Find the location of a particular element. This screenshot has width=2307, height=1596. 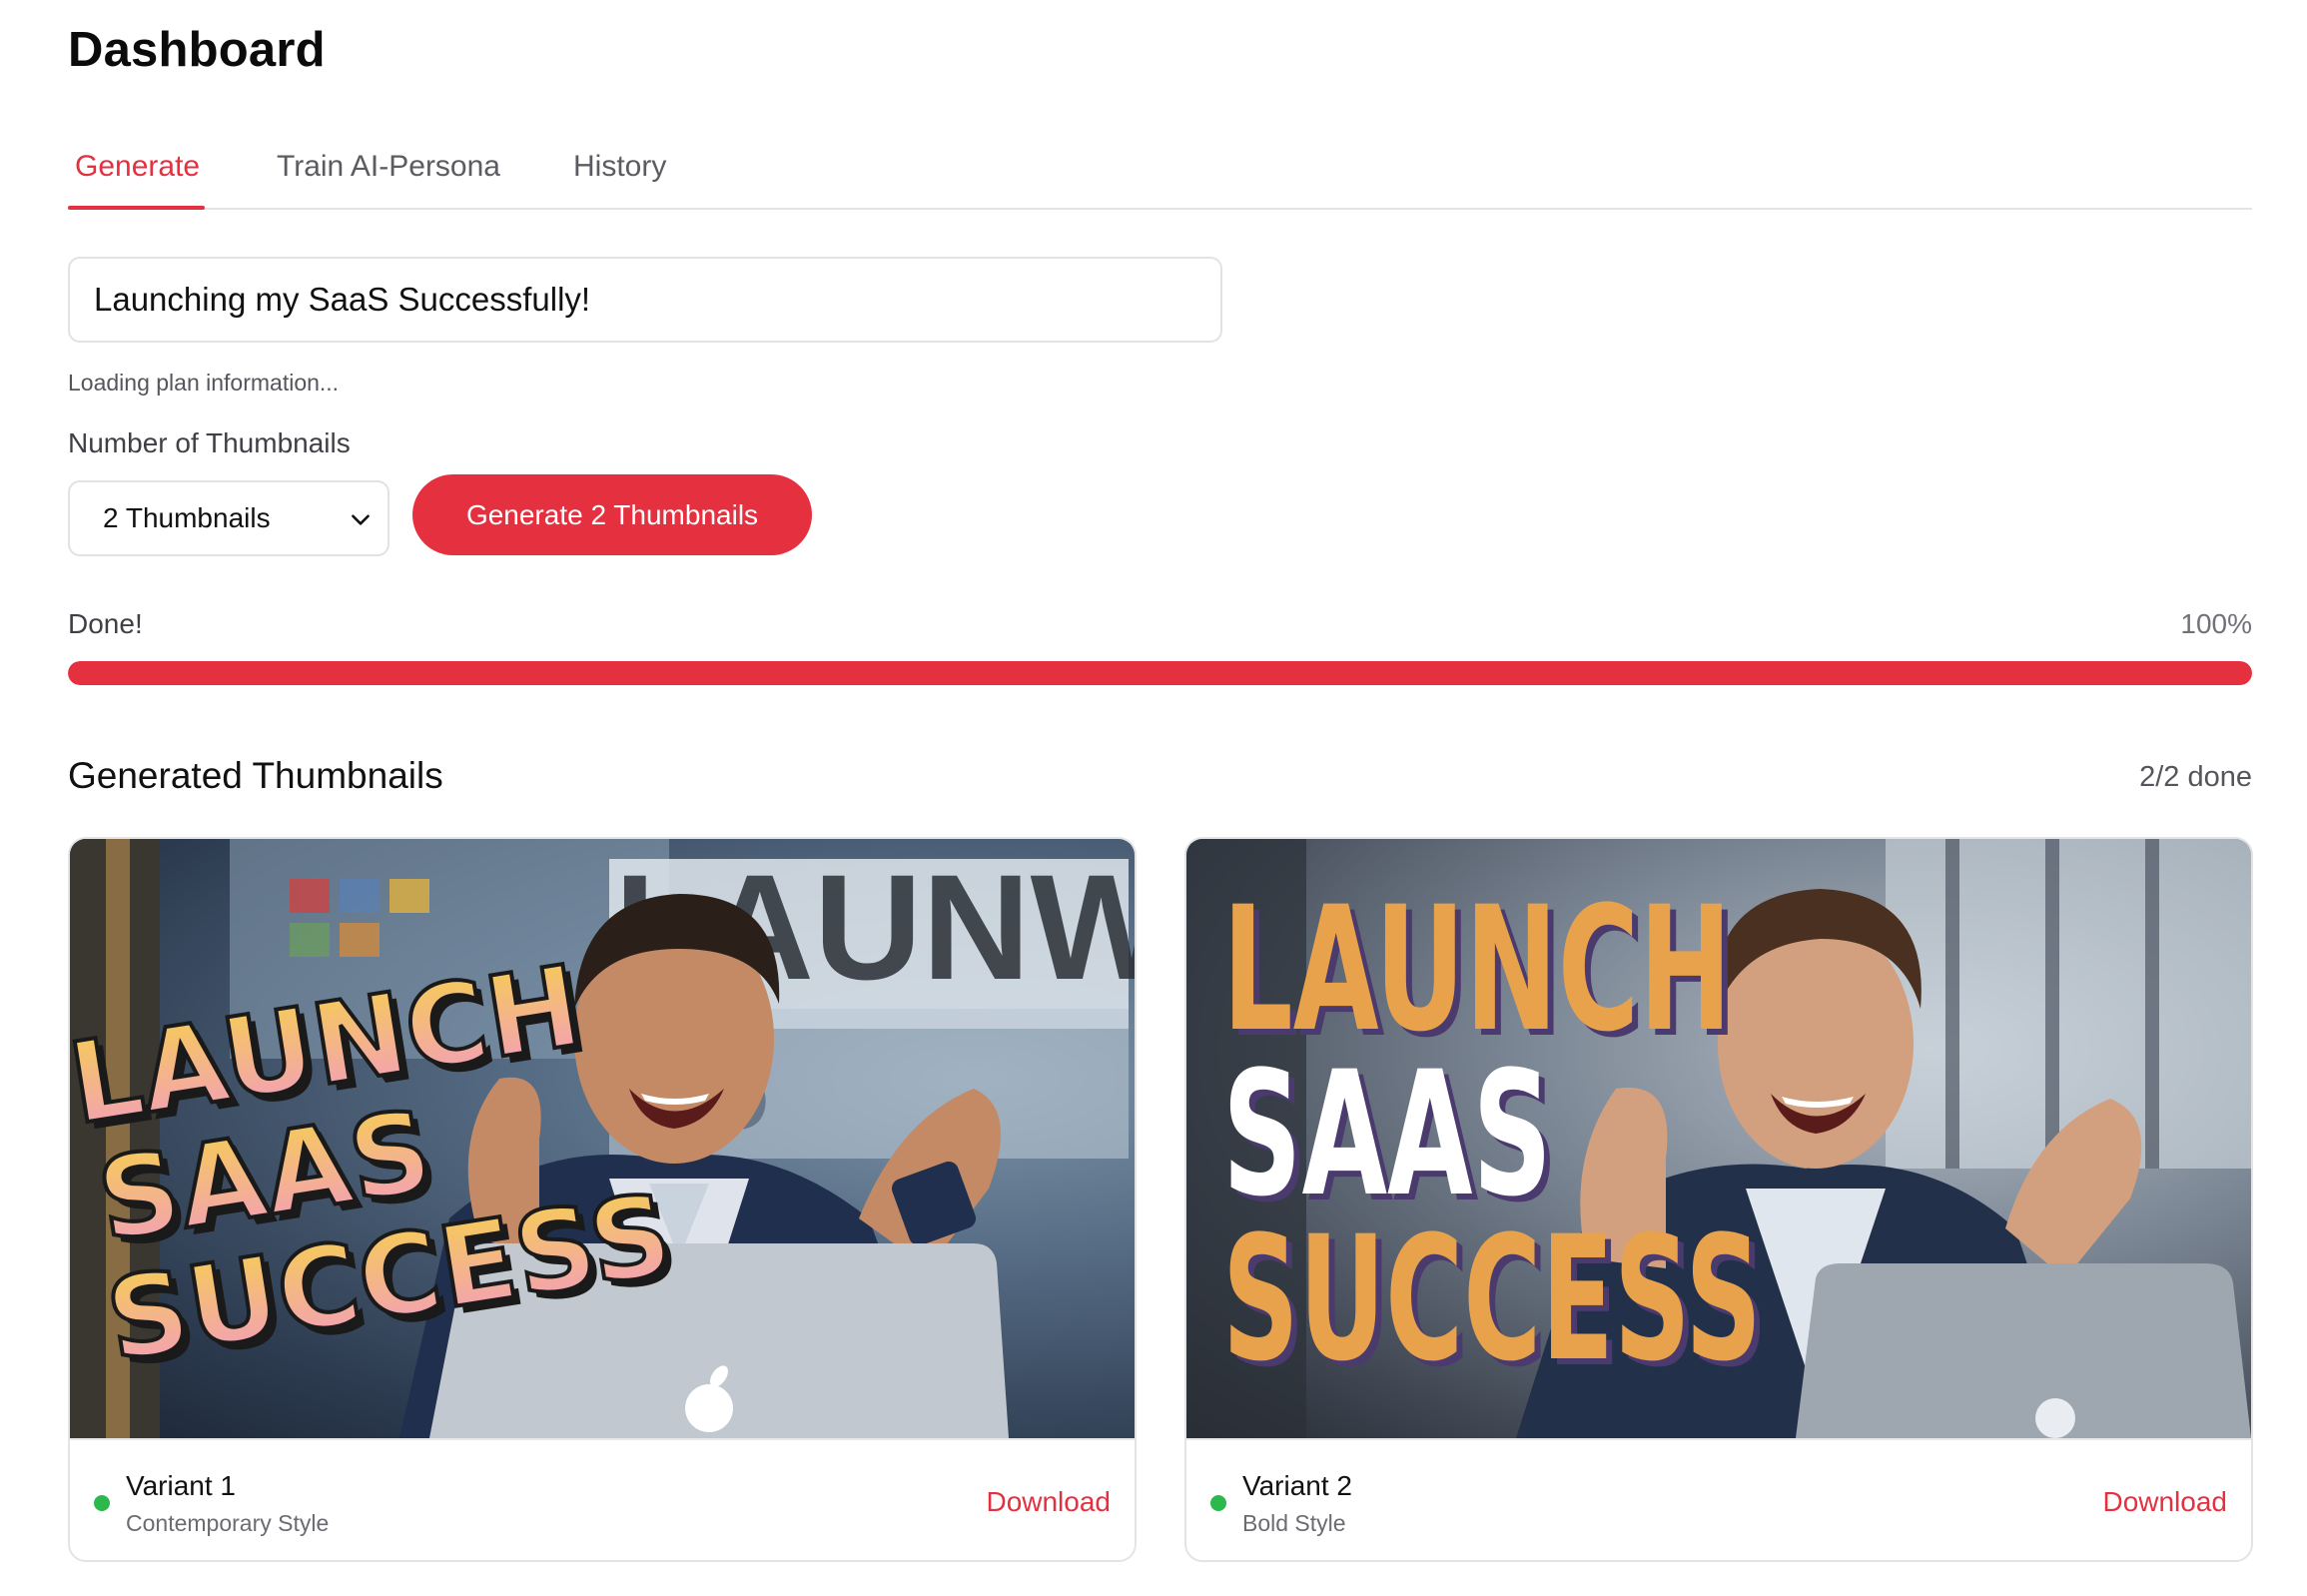

video-title-input is located at coordinates (645, 300).